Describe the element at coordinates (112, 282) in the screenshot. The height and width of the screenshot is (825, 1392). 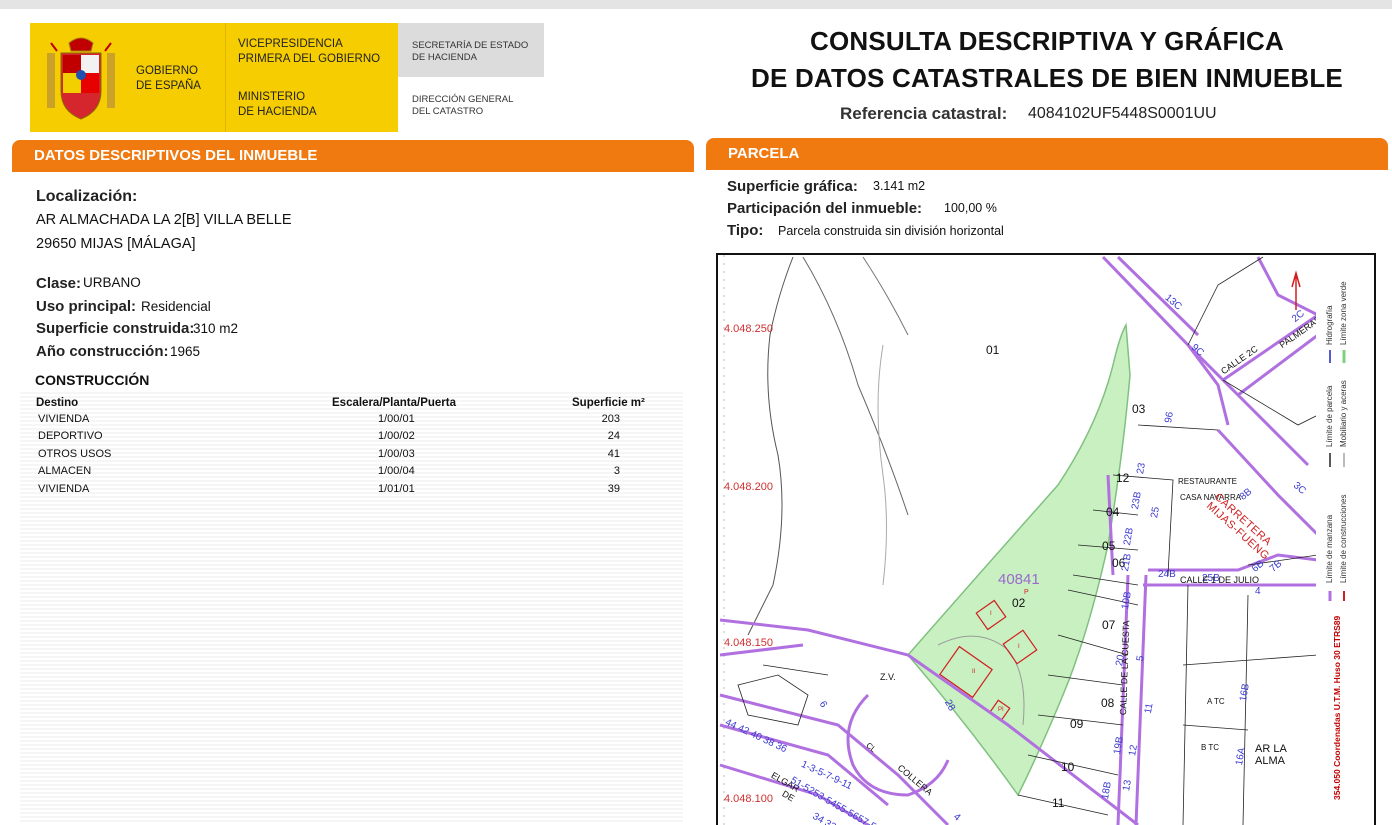
I see `clase-value: URBANO` at that location.